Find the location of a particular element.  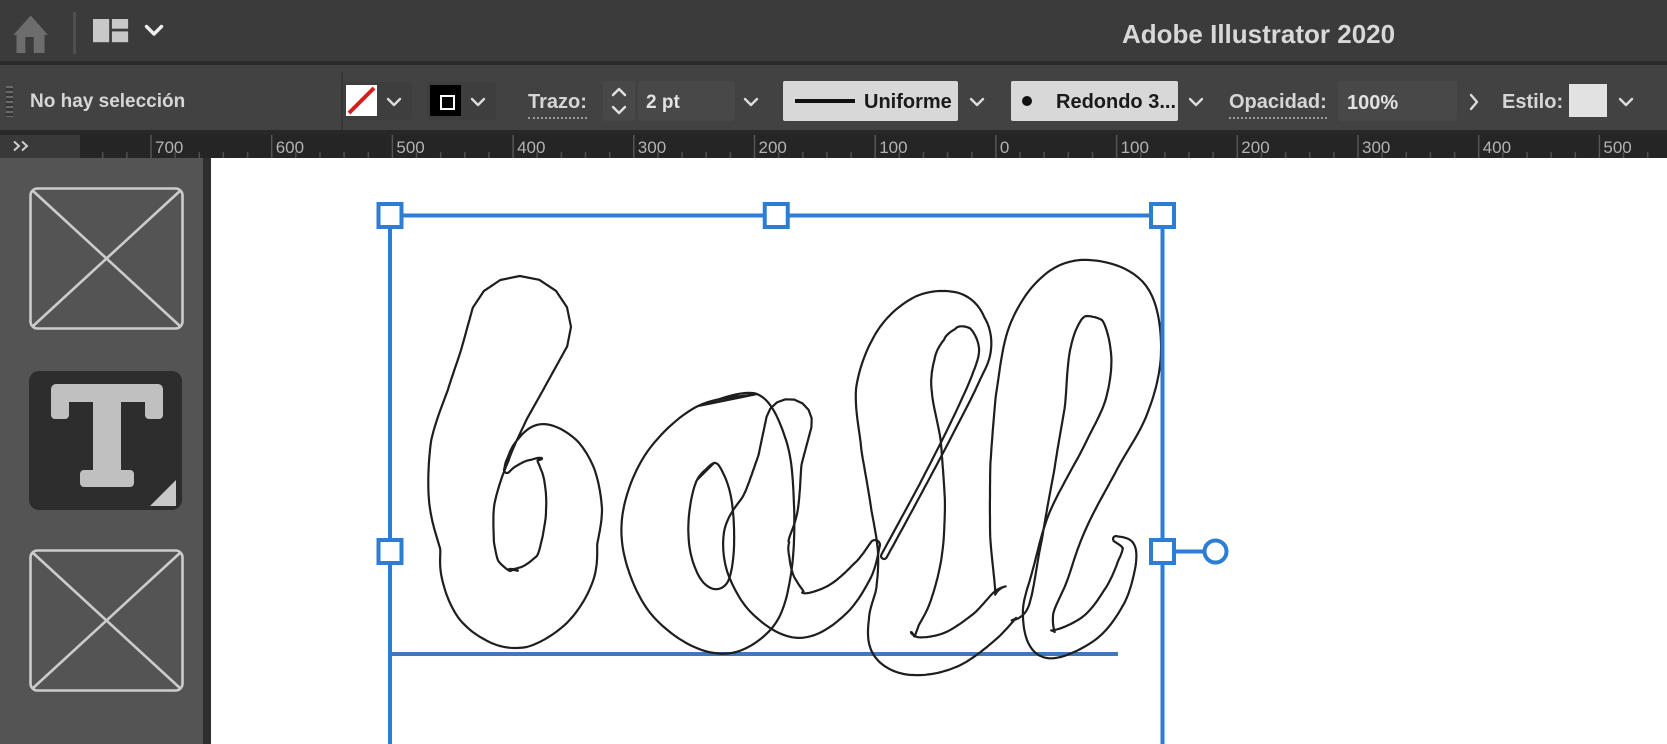

svg-text: 0 is located at coordinates (1004, 147).